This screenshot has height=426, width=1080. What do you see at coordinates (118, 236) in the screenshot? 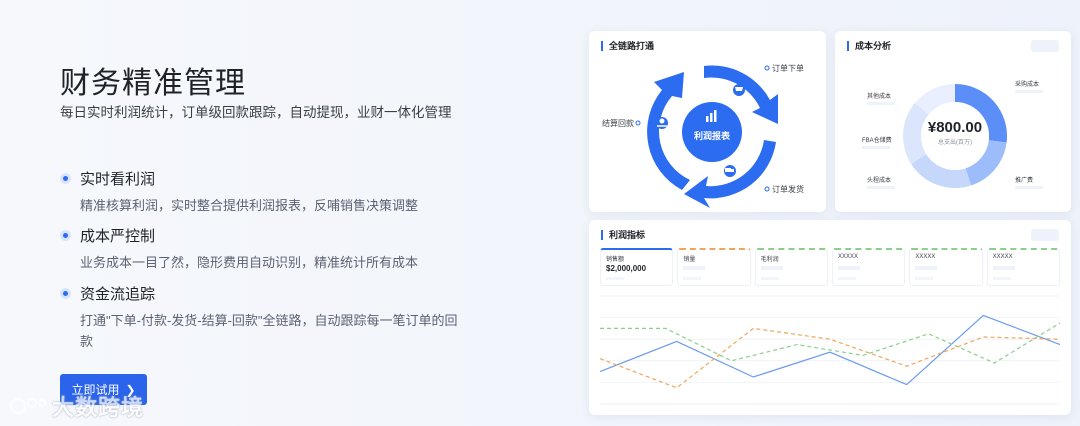
I see `feature-title: 成本严控制` at bounding box center [118, 236].